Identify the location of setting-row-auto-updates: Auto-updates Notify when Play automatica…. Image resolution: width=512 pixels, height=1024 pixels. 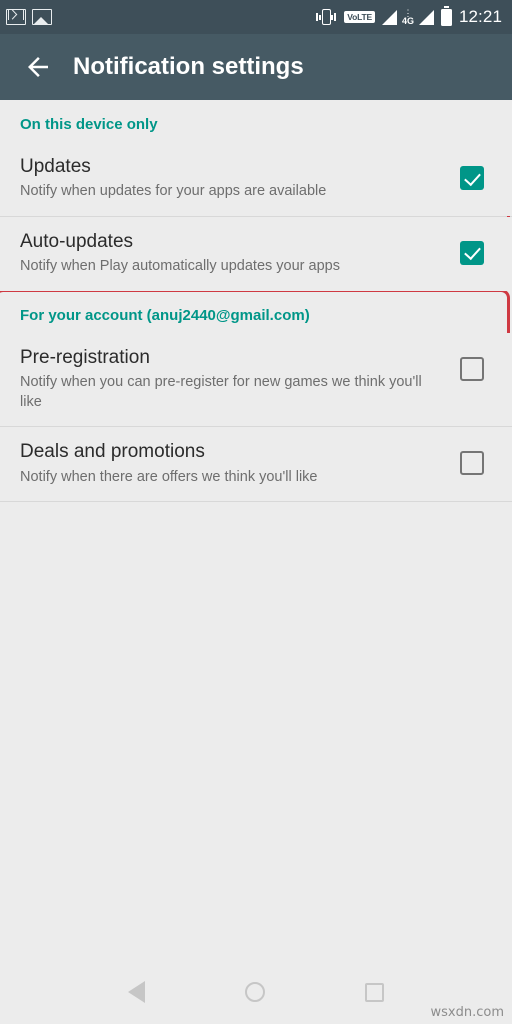
(256, 253).